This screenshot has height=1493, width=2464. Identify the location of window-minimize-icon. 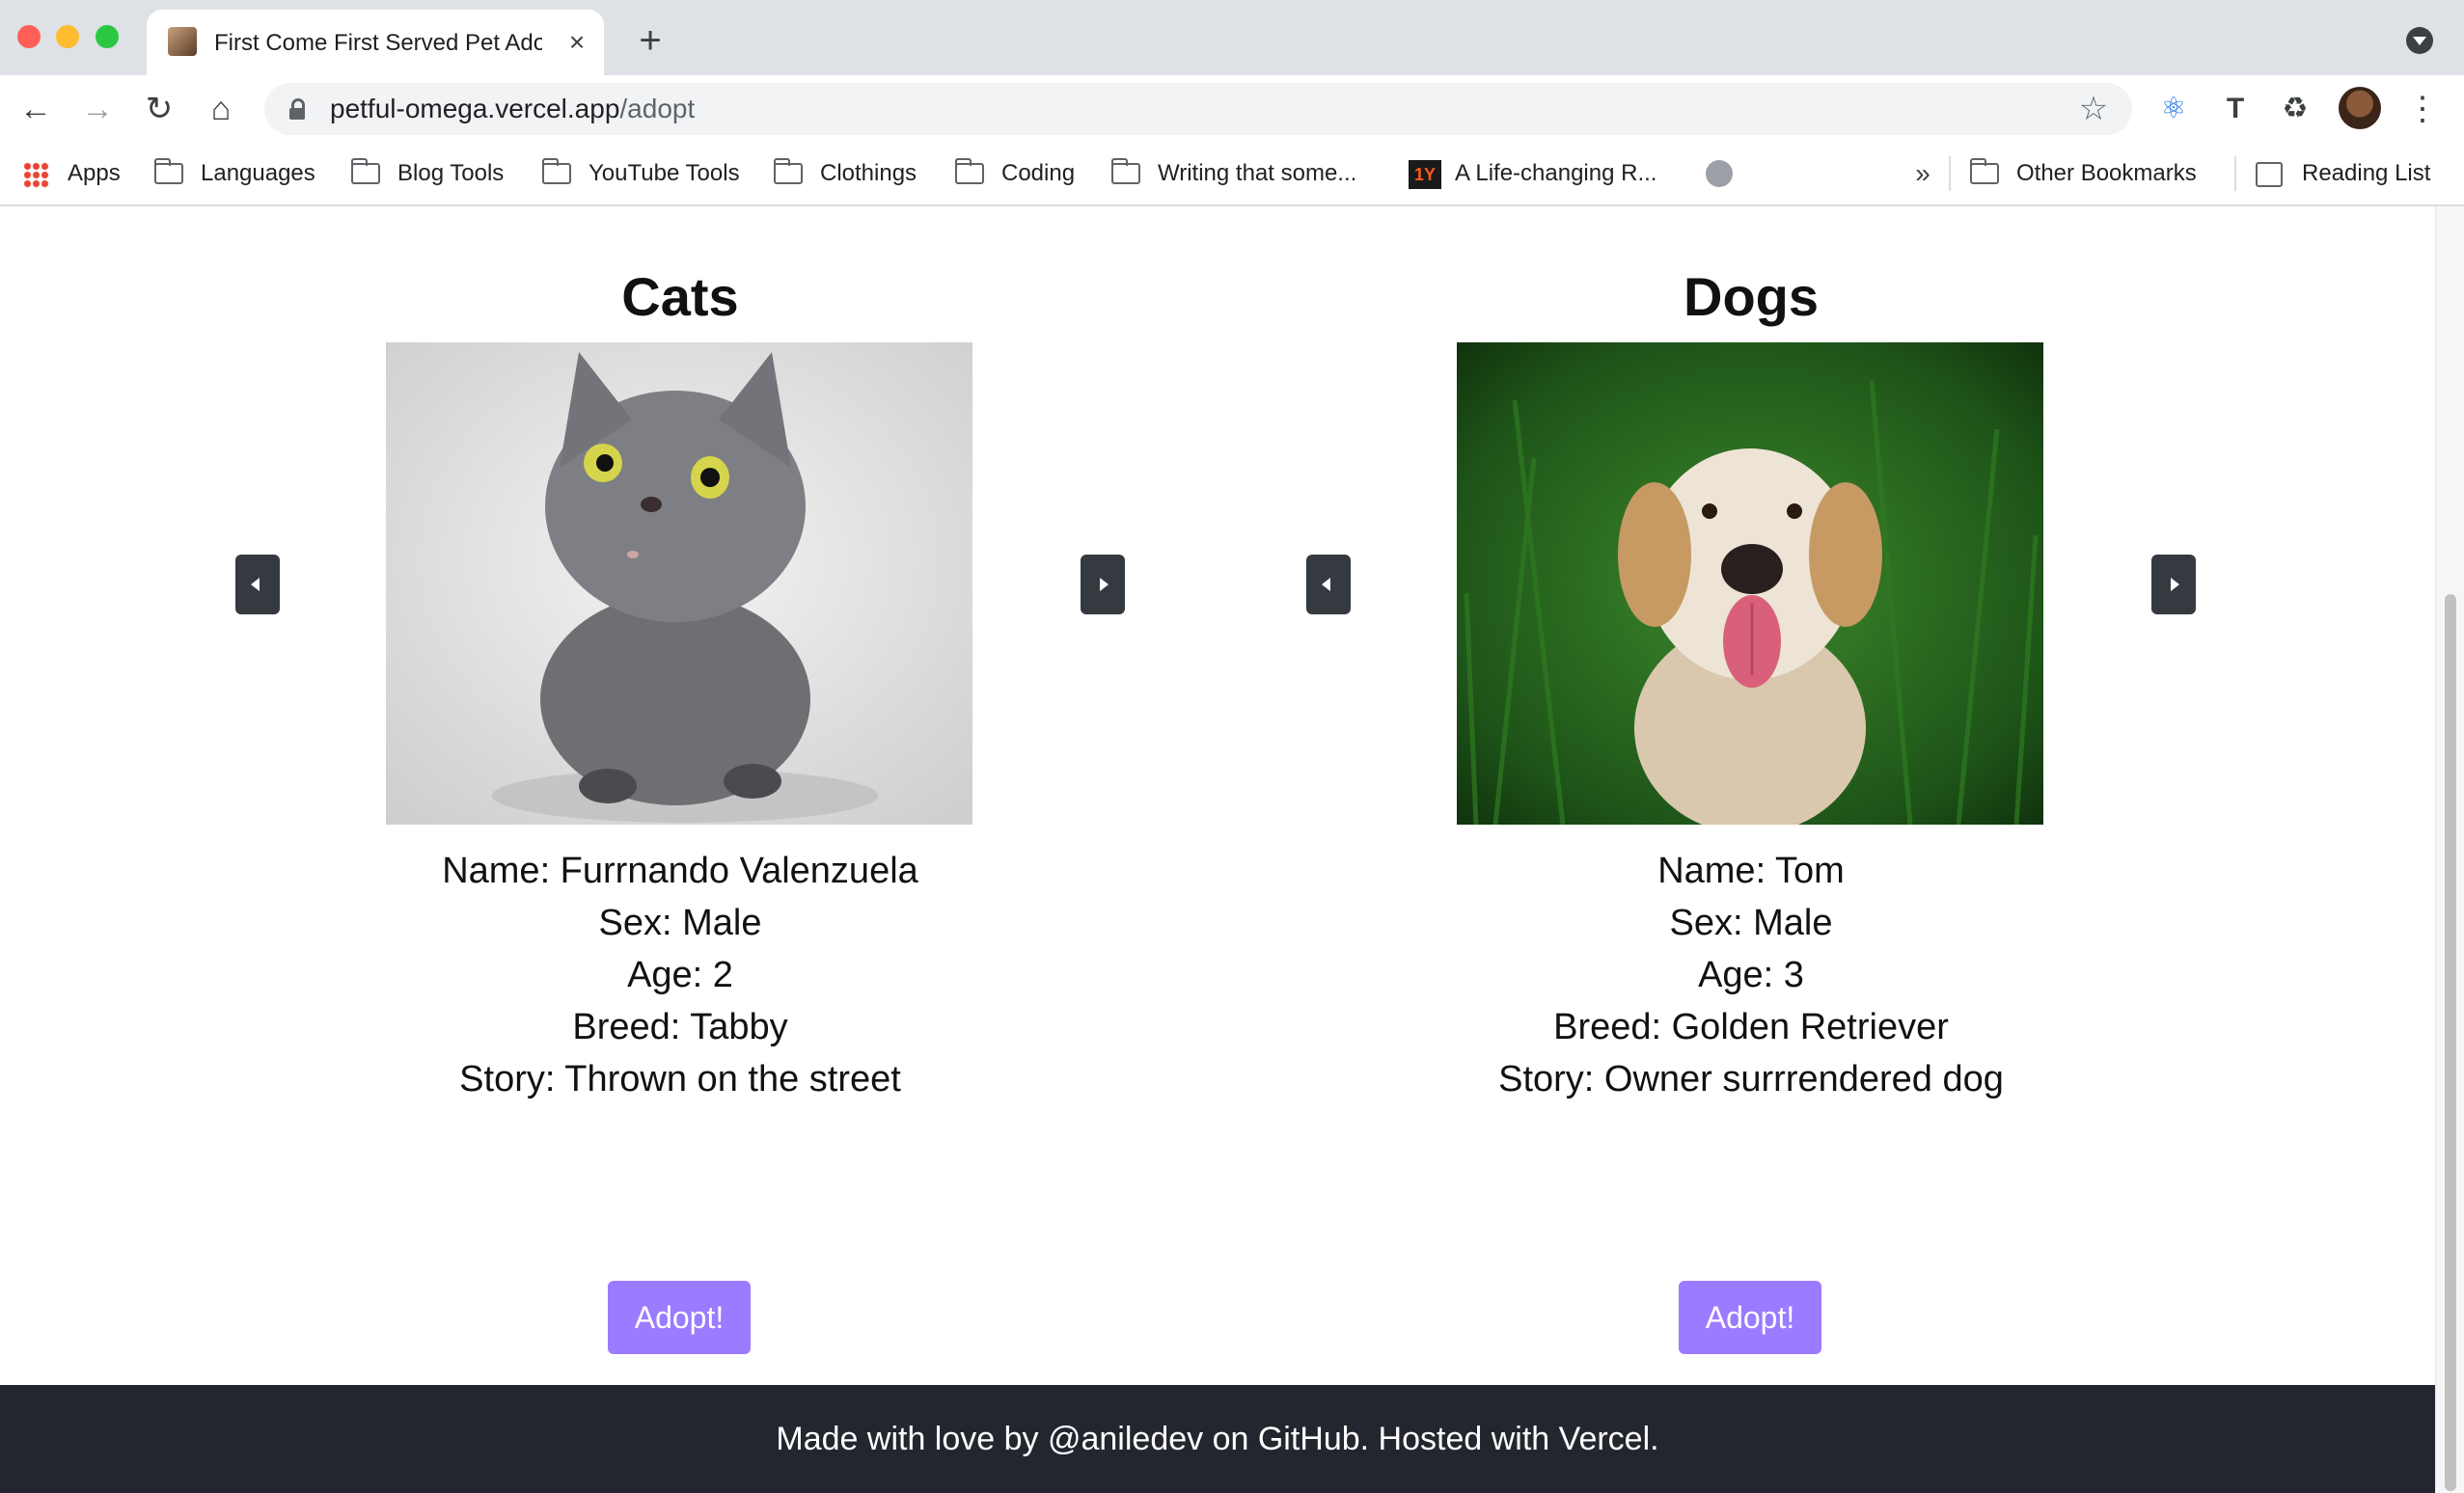
(67, 36).